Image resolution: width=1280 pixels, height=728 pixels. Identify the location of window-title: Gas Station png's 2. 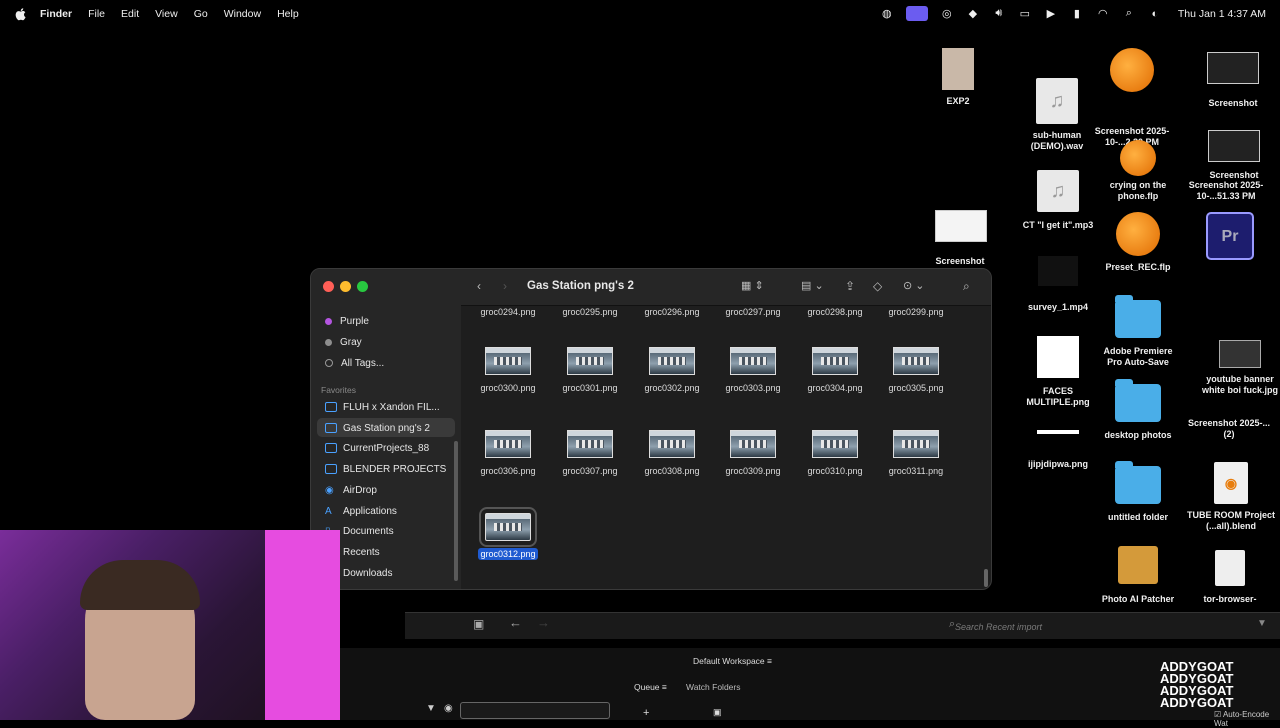
(580, 286).